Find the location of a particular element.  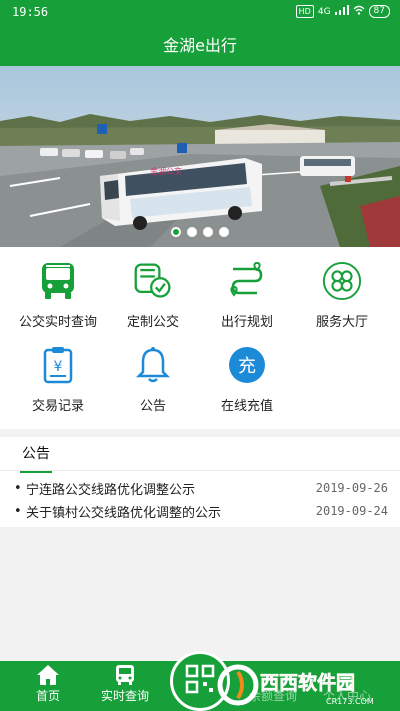

bell-icon is located at coordinates (153, 365).